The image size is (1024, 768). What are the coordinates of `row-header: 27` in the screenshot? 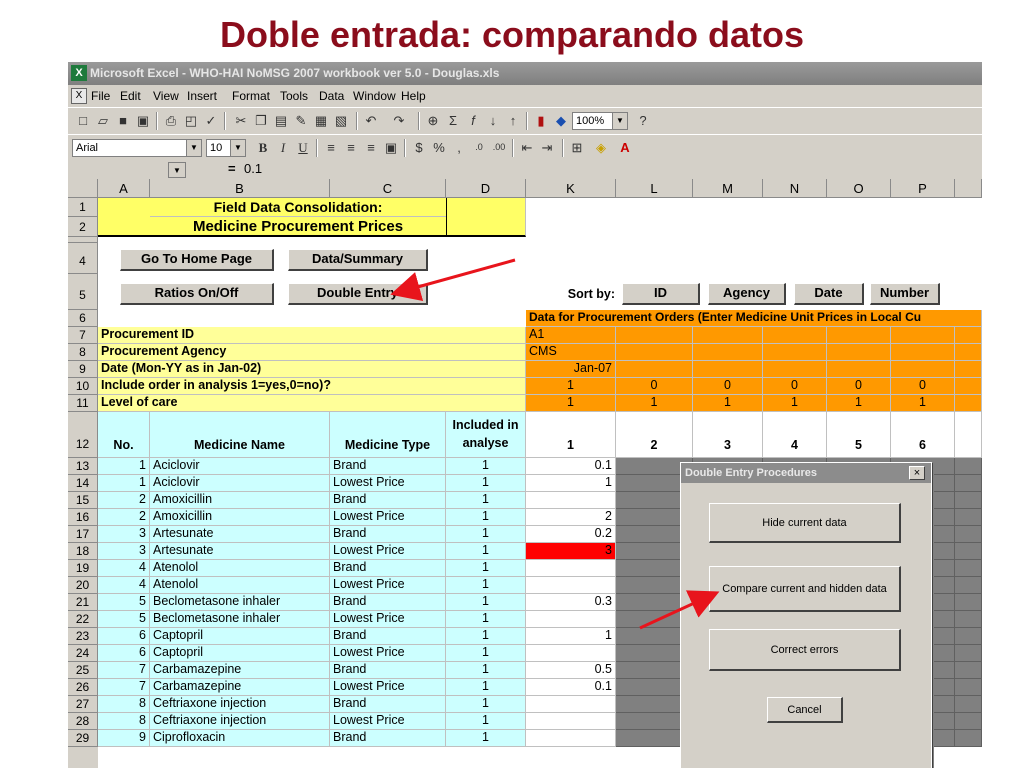 It's located at (83, 704).